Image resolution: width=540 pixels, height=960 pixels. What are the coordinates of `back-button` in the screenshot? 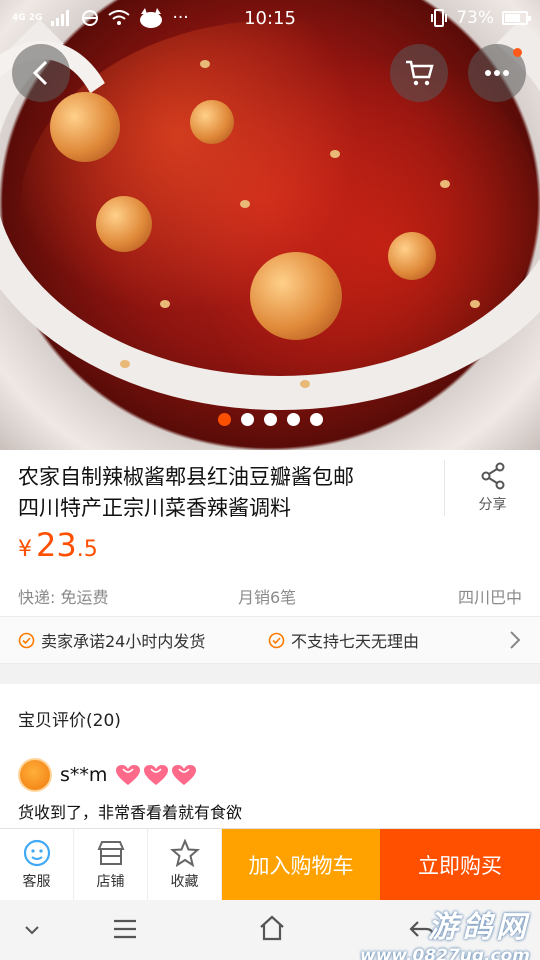 It's located at (41, 73).